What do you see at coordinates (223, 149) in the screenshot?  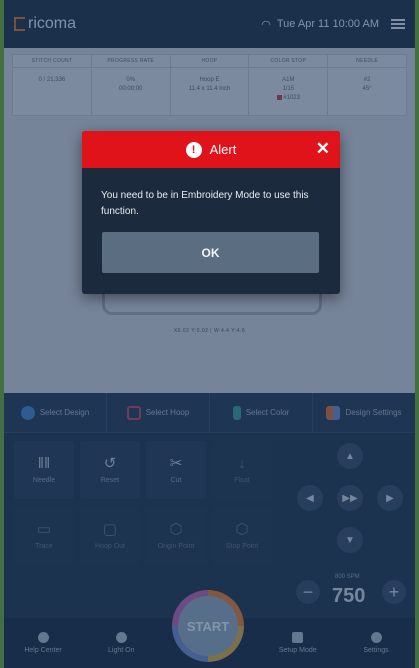 I see `alert-title: Alert` at bounding box center [223, 149].